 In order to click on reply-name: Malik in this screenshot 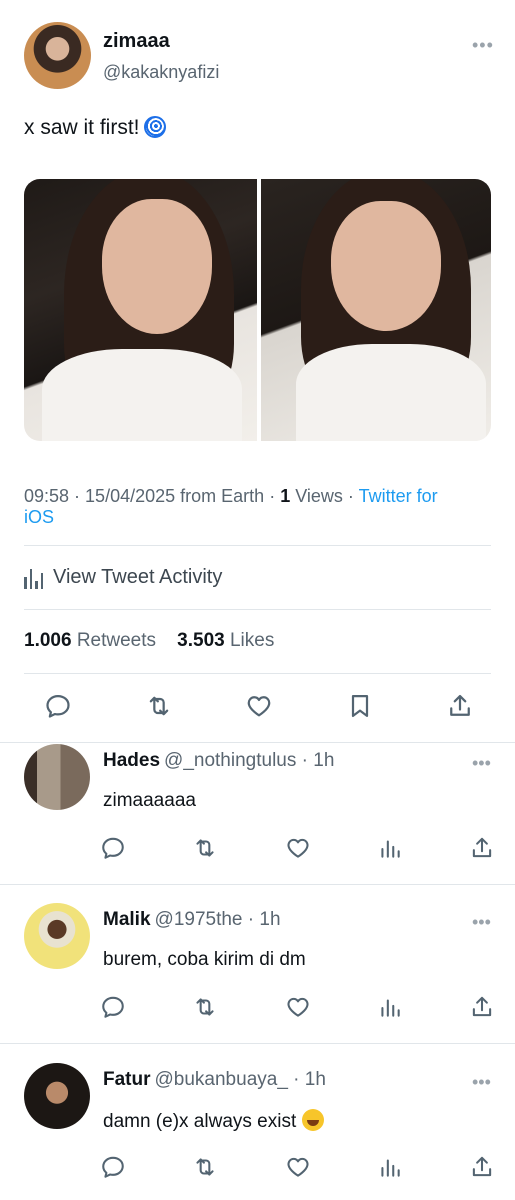, I will do `click(127, 919)`.